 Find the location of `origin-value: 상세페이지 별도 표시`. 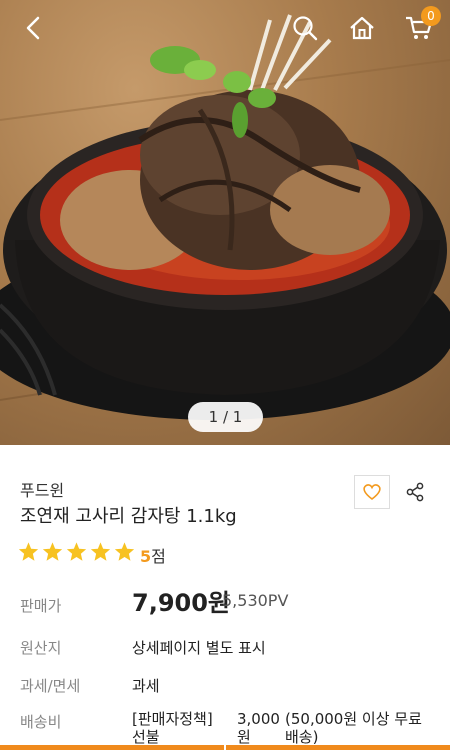

origin-value: 상세페이지 별도 표시 is located at coordinates (199, 648).